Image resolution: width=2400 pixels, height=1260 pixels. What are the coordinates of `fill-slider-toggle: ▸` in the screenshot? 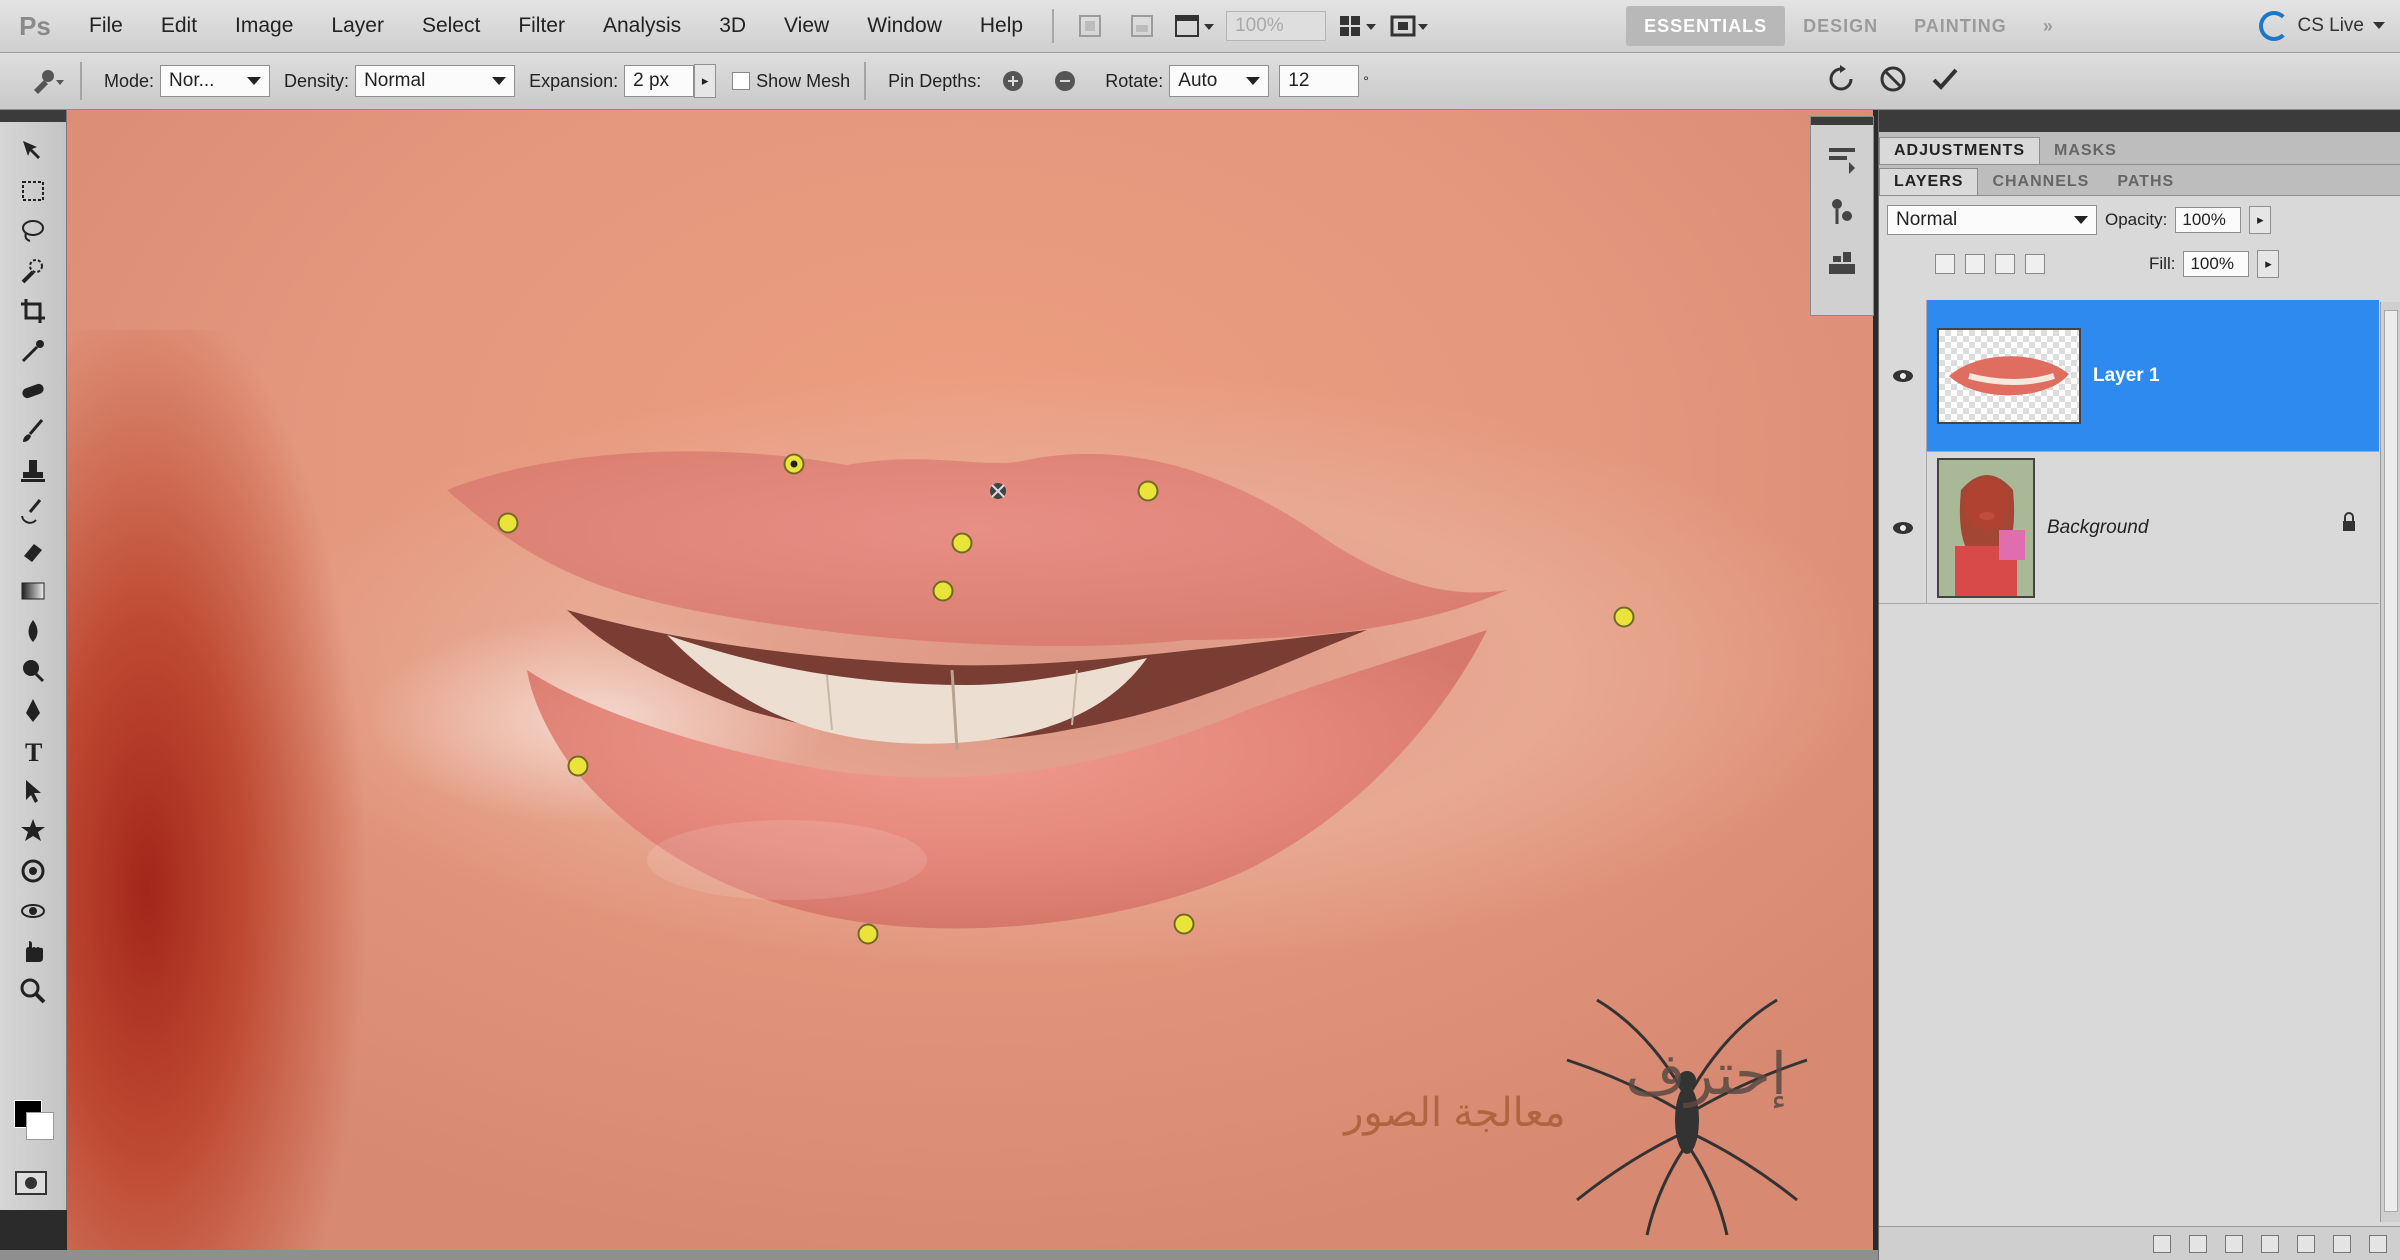 It's located at (2268, 264).